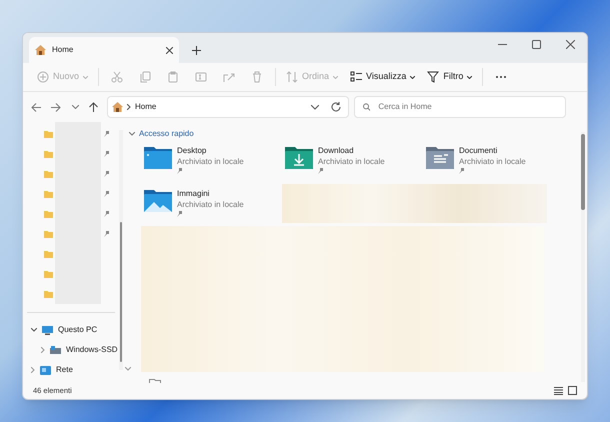 Image resolution: width=610 pixels, height=422 pixels. I want to click on filter-button: Filtro, so click(449, 77).